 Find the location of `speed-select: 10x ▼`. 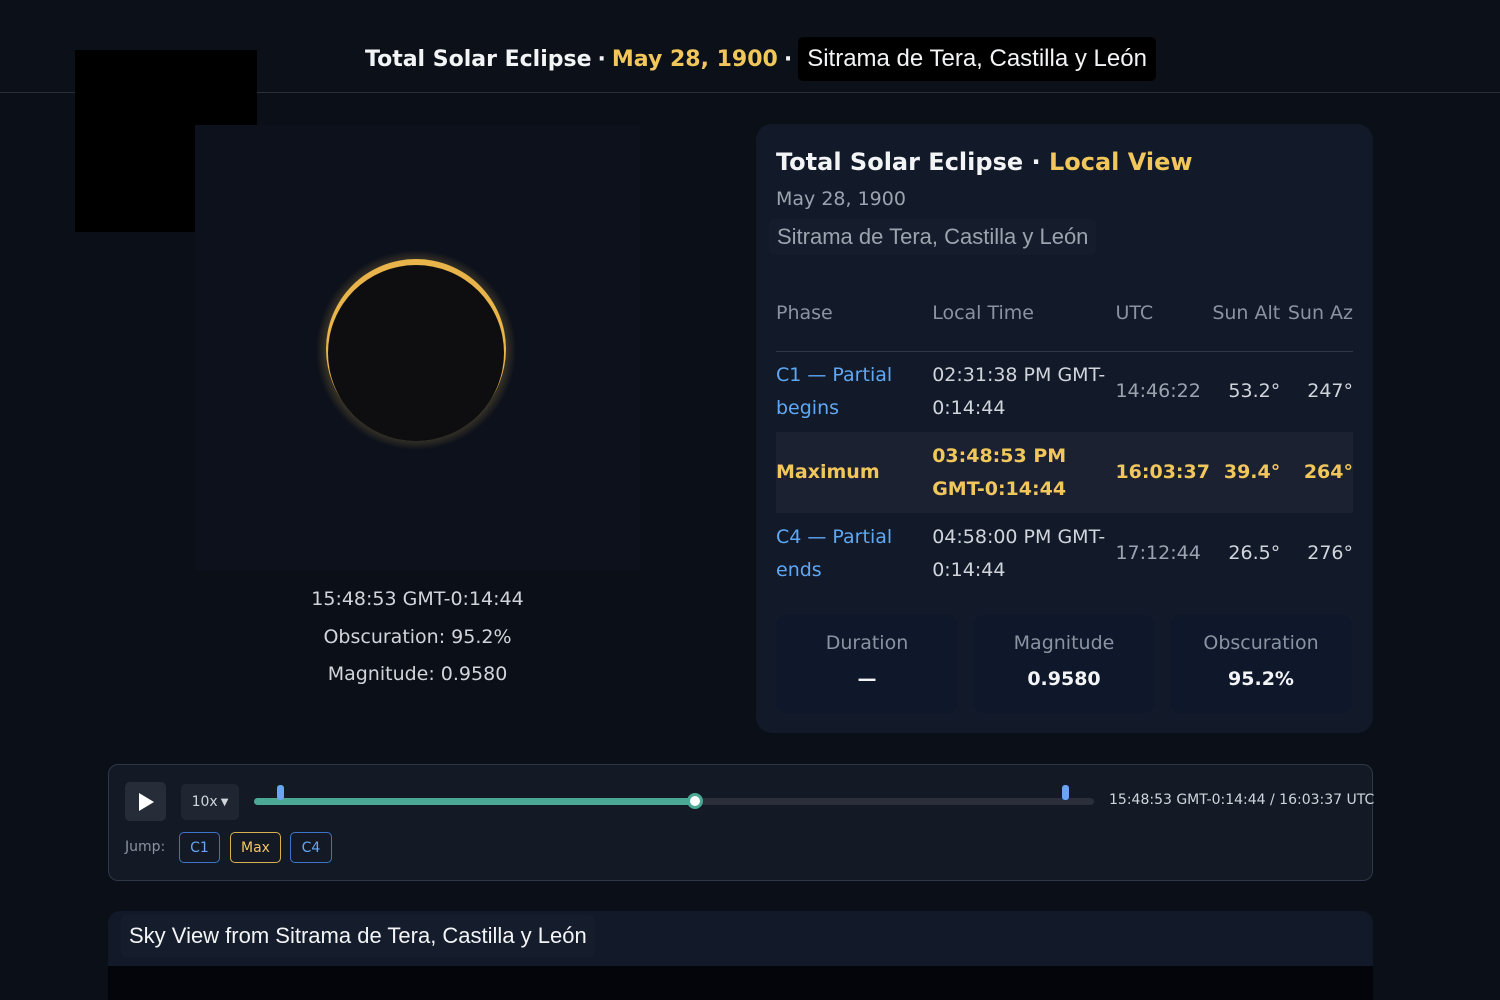

speed-select: 10x ▼ is located at coordinates (210, 802).